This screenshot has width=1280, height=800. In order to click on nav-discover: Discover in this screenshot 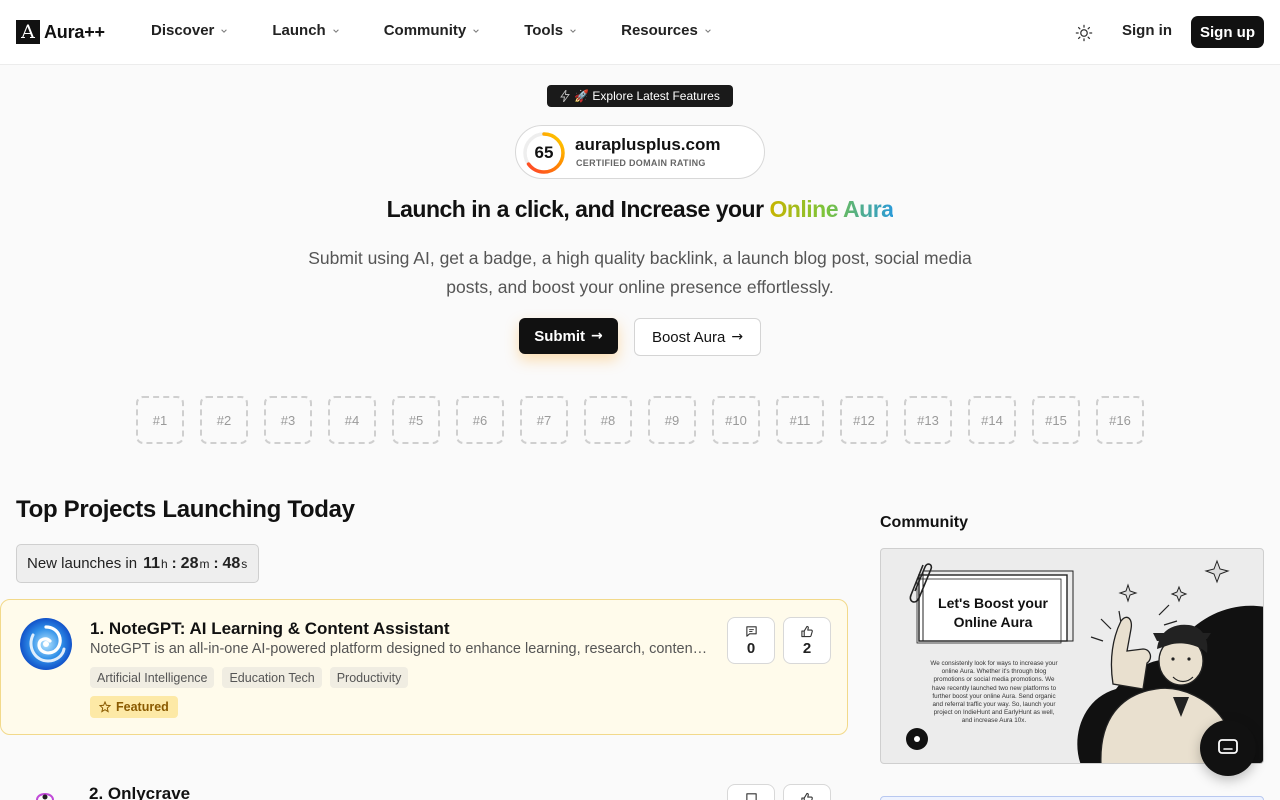, I will do `click(189, 30)`.